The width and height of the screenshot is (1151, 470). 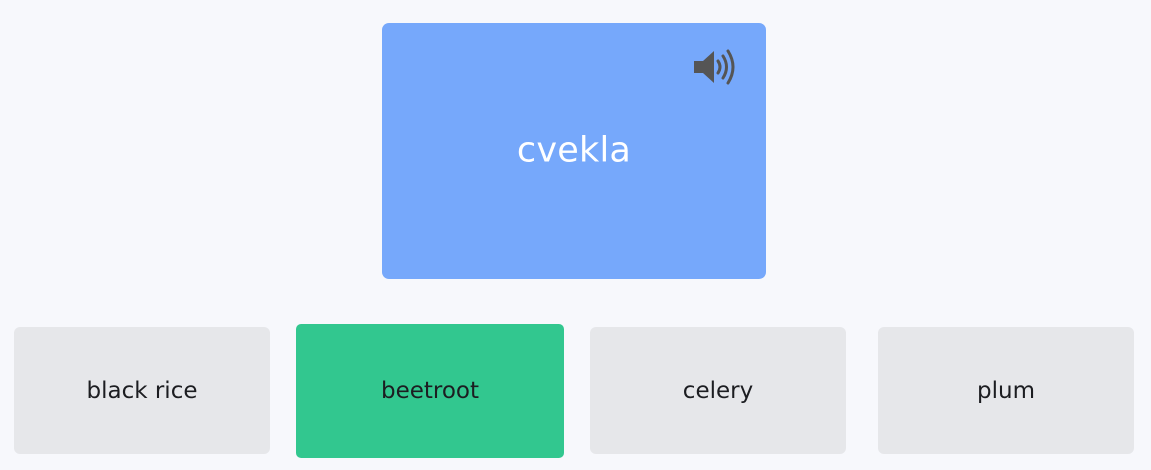 I want to click on answer-option-celery: celery, so click(x=718, y=390).